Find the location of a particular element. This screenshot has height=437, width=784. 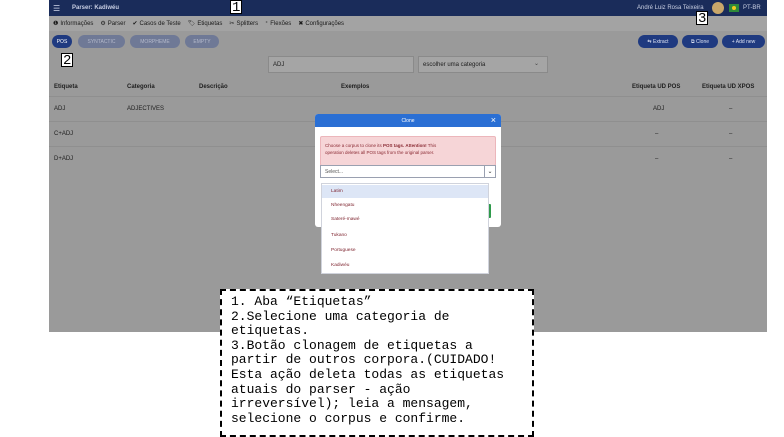

category-select: escolher uma categoria ⌄ is located at coordinates (483, 64).